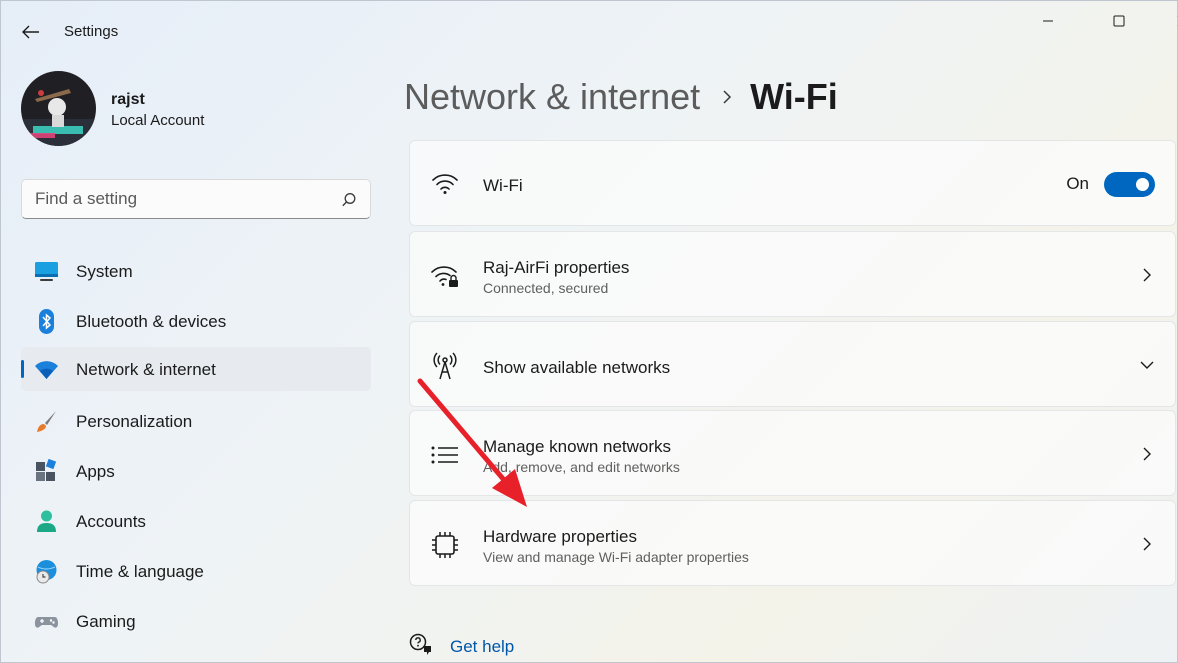 This screenshot has height=663, width=1178. I want to click on minimize-button, so click(1048, 21).